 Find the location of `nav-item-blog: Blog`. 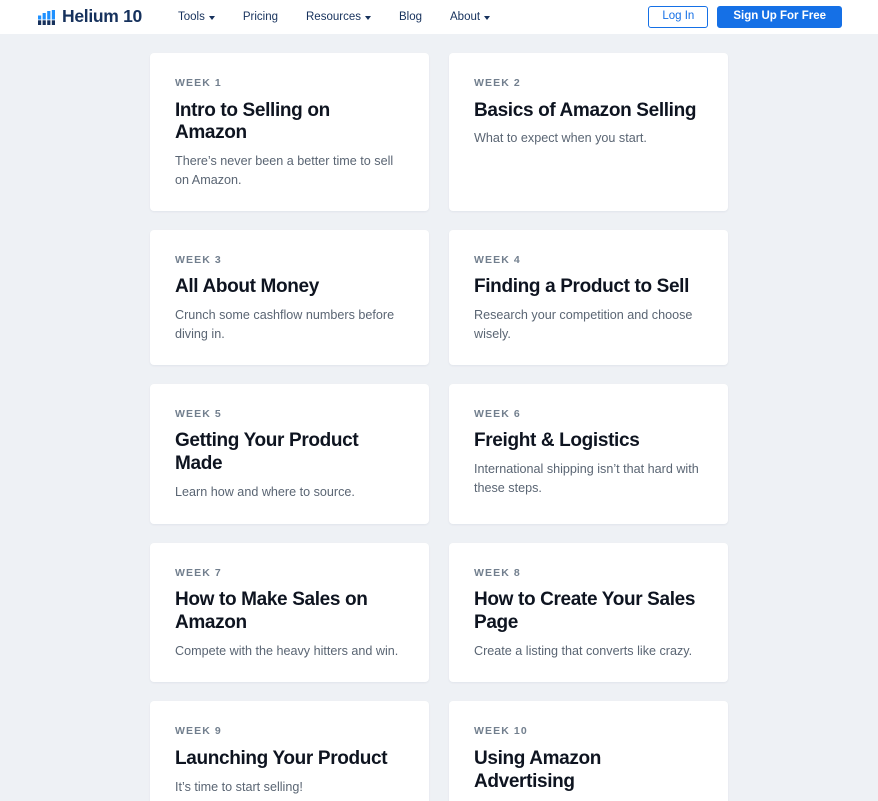

nav-item-blog: Blog is located at coordinates (410, 17).